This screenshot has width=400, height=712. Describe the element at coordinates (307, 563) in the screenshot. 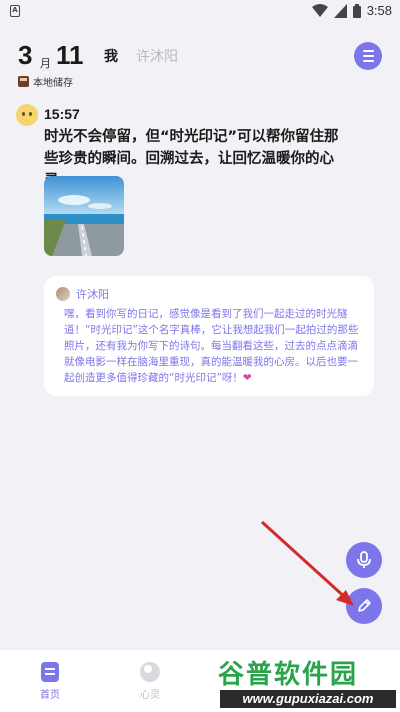

I see `annotation-arrow-icon` at that location.